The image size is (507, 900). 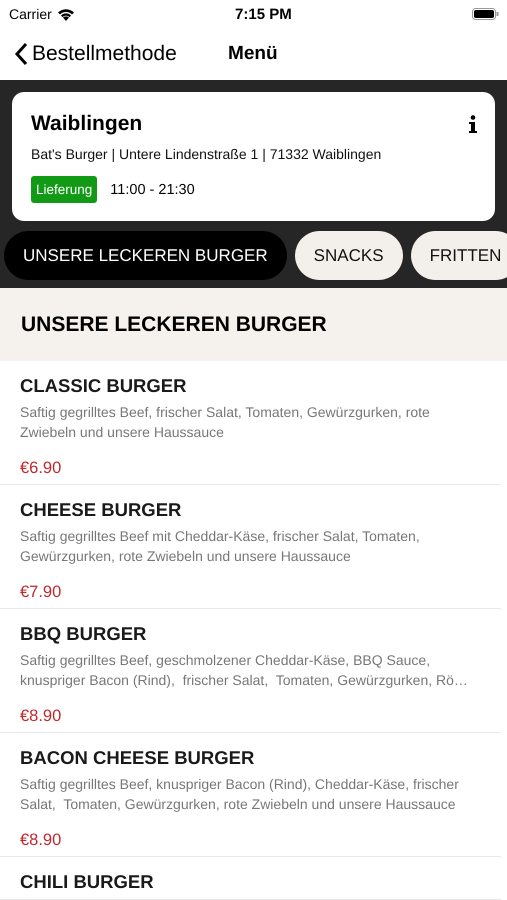 I want to click on clock-time: 7:15 PM, so click(x=263, y=14).